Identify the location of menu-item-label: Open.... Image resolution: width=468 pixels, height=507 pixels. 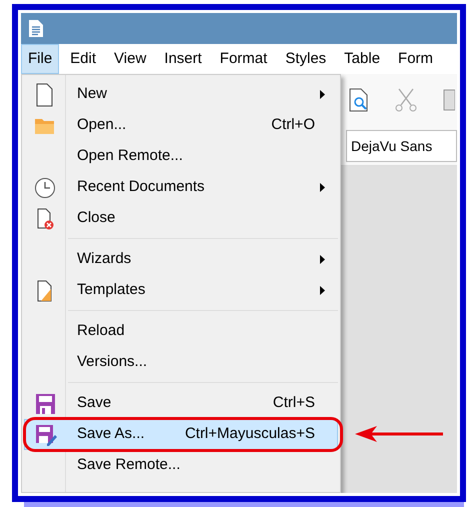
(102, 125).